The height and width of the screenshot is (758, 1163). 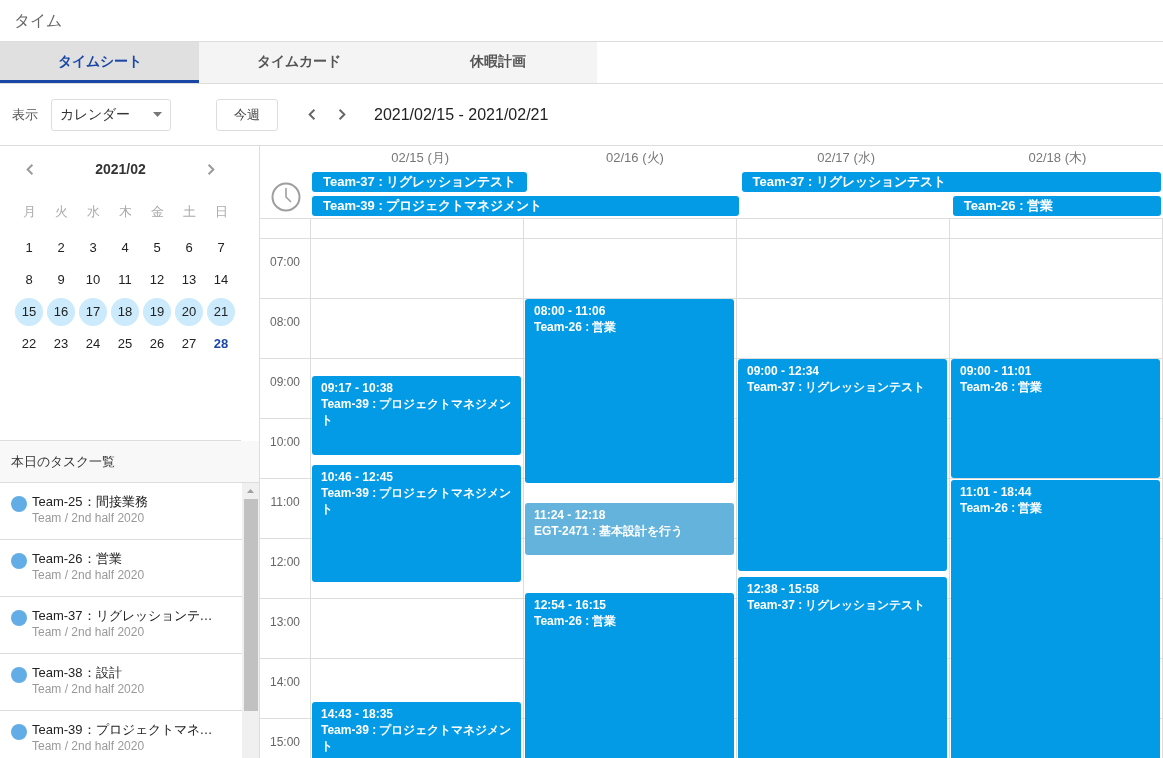 I want to click on next-week-icon, so click(x=342, y=114).